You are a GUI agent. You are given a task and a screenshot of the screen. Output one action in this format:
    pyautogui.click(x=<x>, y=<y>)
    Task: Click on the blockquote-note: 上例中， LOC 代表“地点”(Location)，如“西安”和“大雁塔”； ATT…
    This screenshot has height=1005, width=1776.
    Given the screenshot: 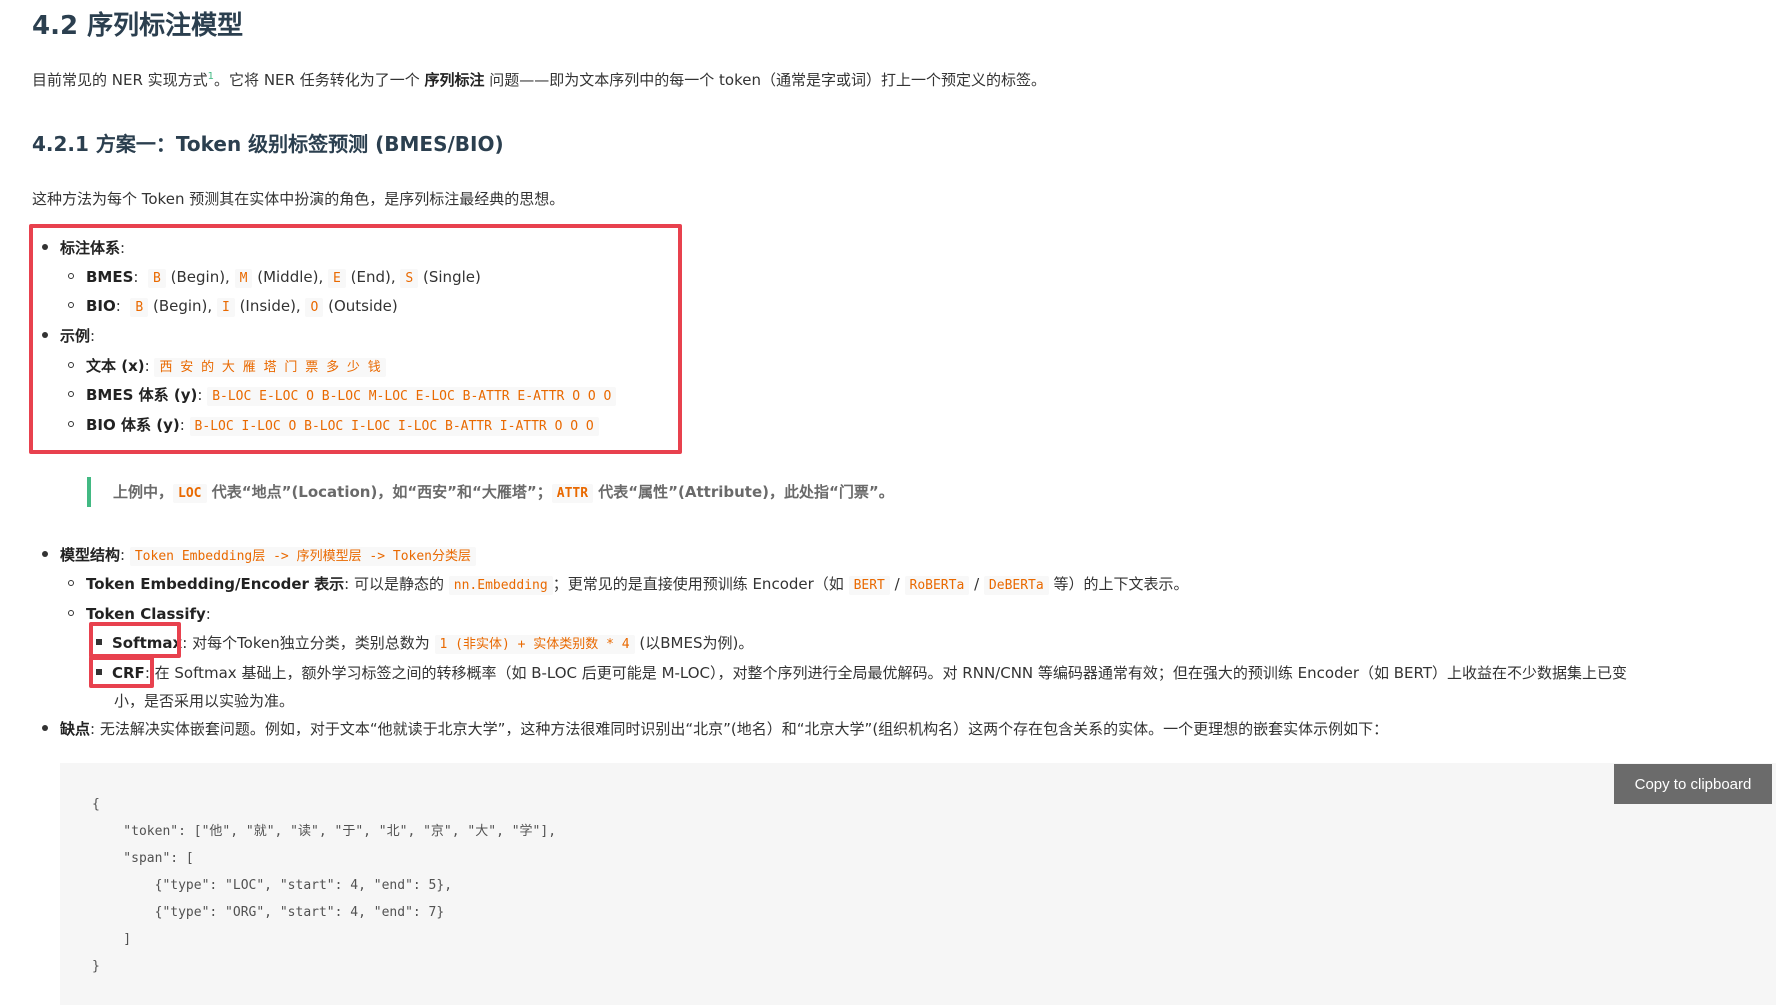 What is the action you would take?
    pyautogui.click(x=503, y=493)
    